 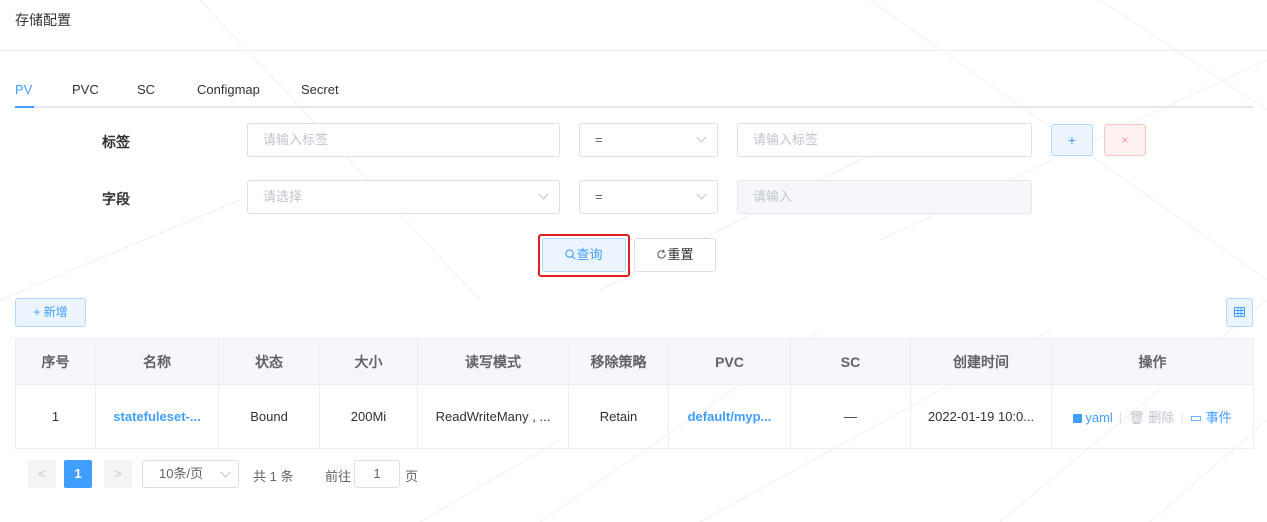 What do you see at coordinates (884, 140) in the screenshot?
I see `label-value-input: 请输入标签` at bounding box center [884, 140].